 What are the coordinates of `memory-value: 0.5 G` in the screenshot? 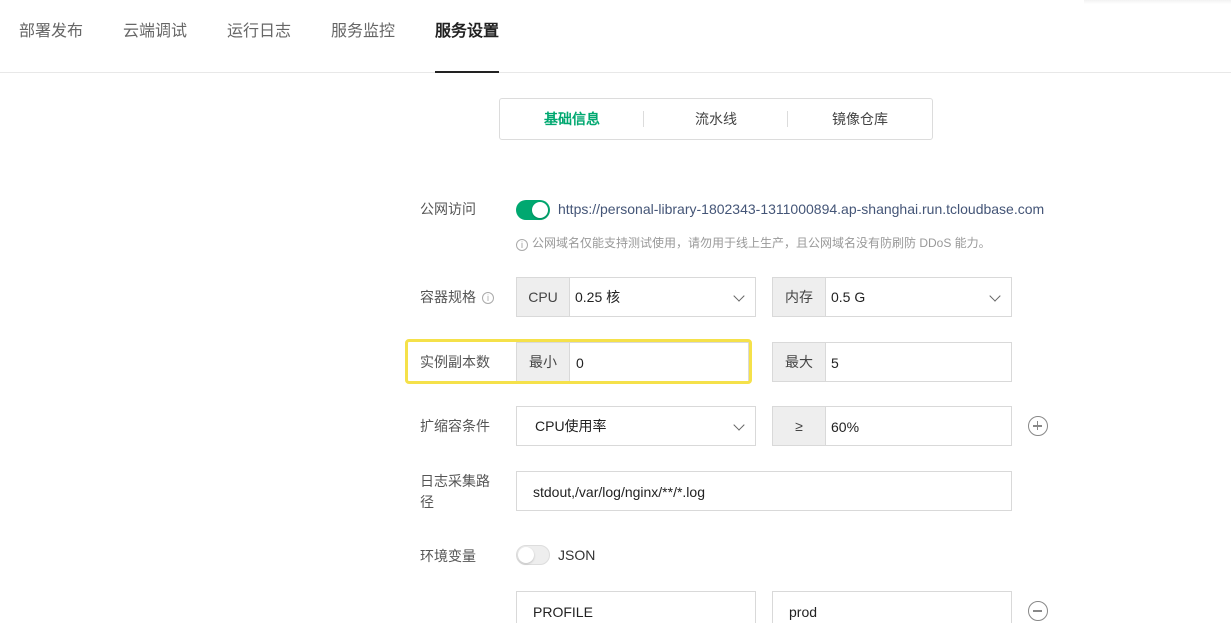 It's located at (848, 297).